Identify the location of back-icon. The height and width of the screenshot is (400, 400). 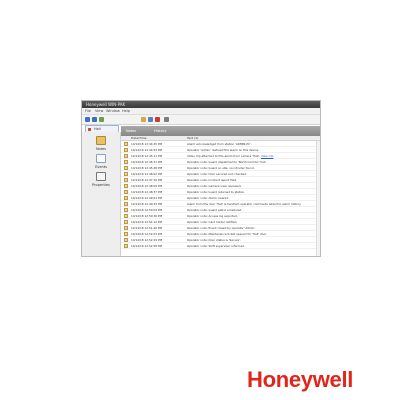
(87, 119).